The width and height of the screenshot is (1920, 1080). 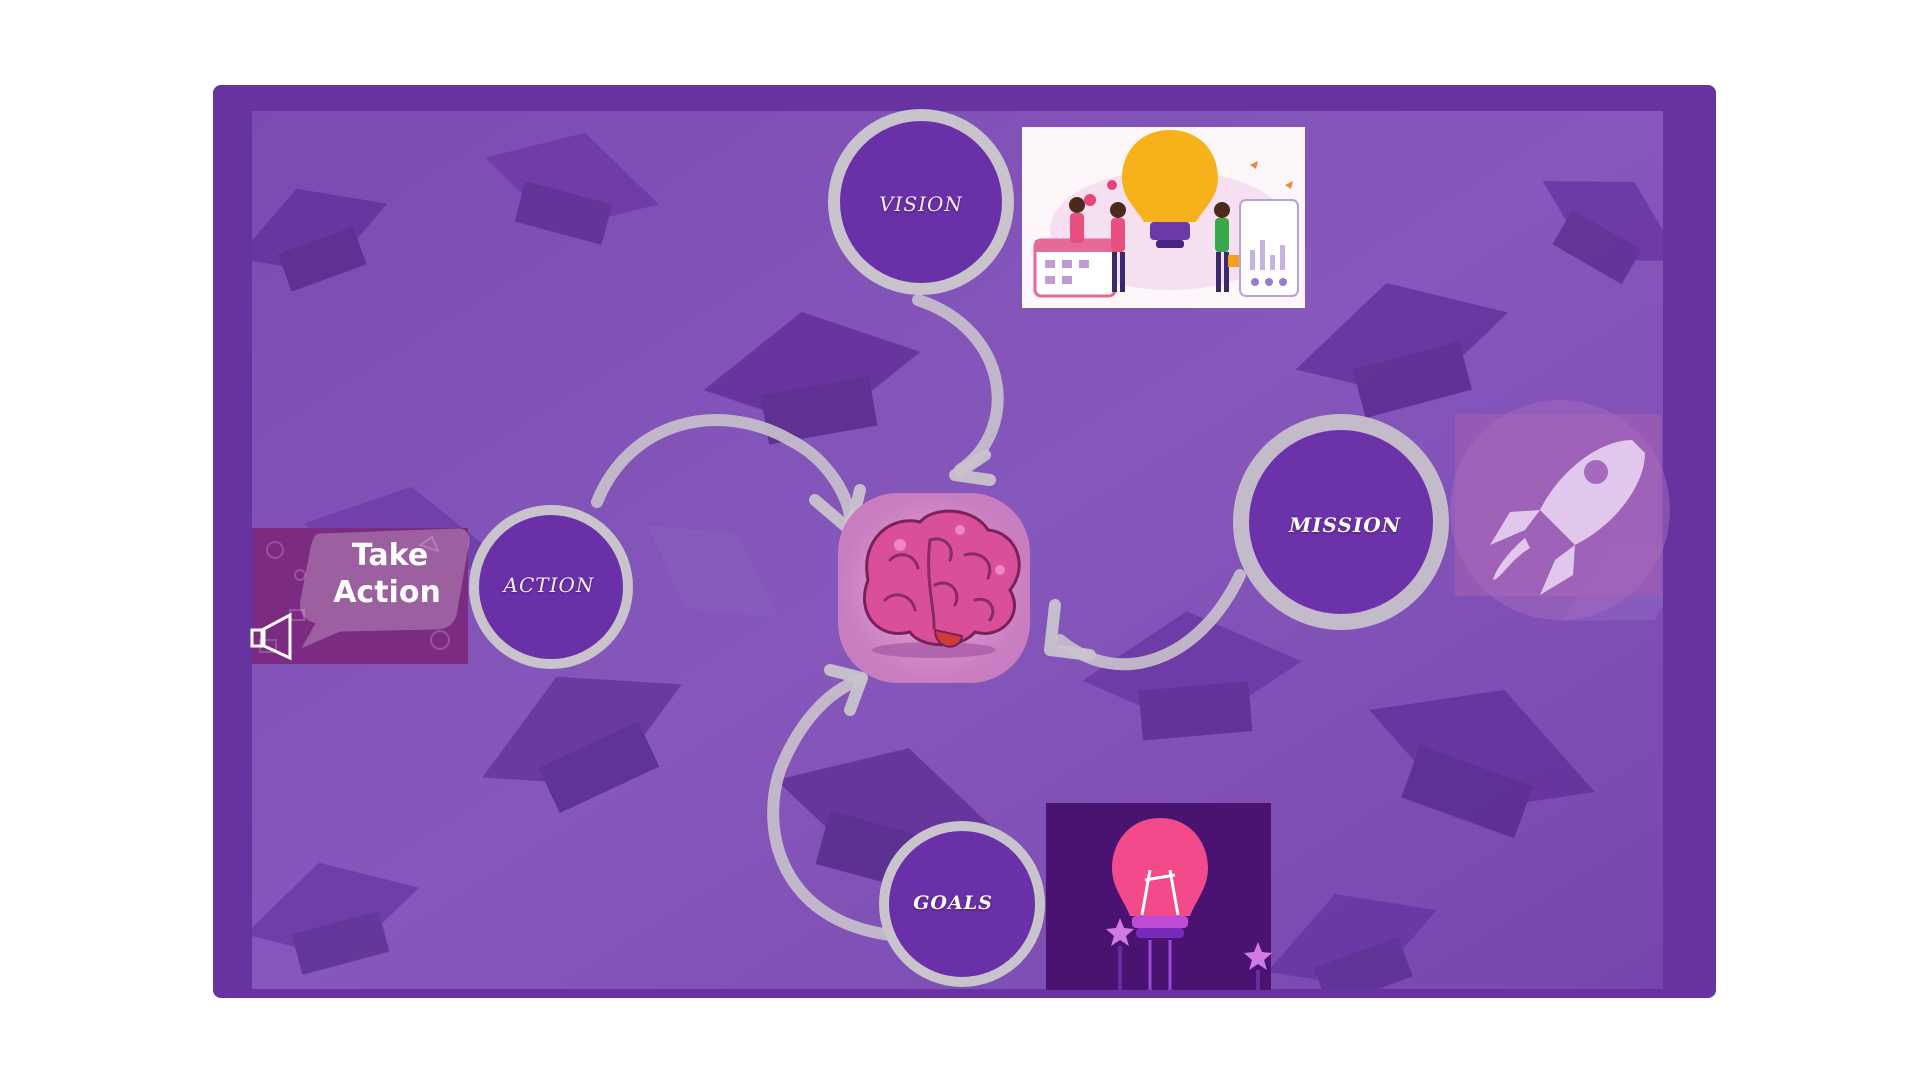 I want to click on take-action-line2: Action, so click(x=387, y=592).